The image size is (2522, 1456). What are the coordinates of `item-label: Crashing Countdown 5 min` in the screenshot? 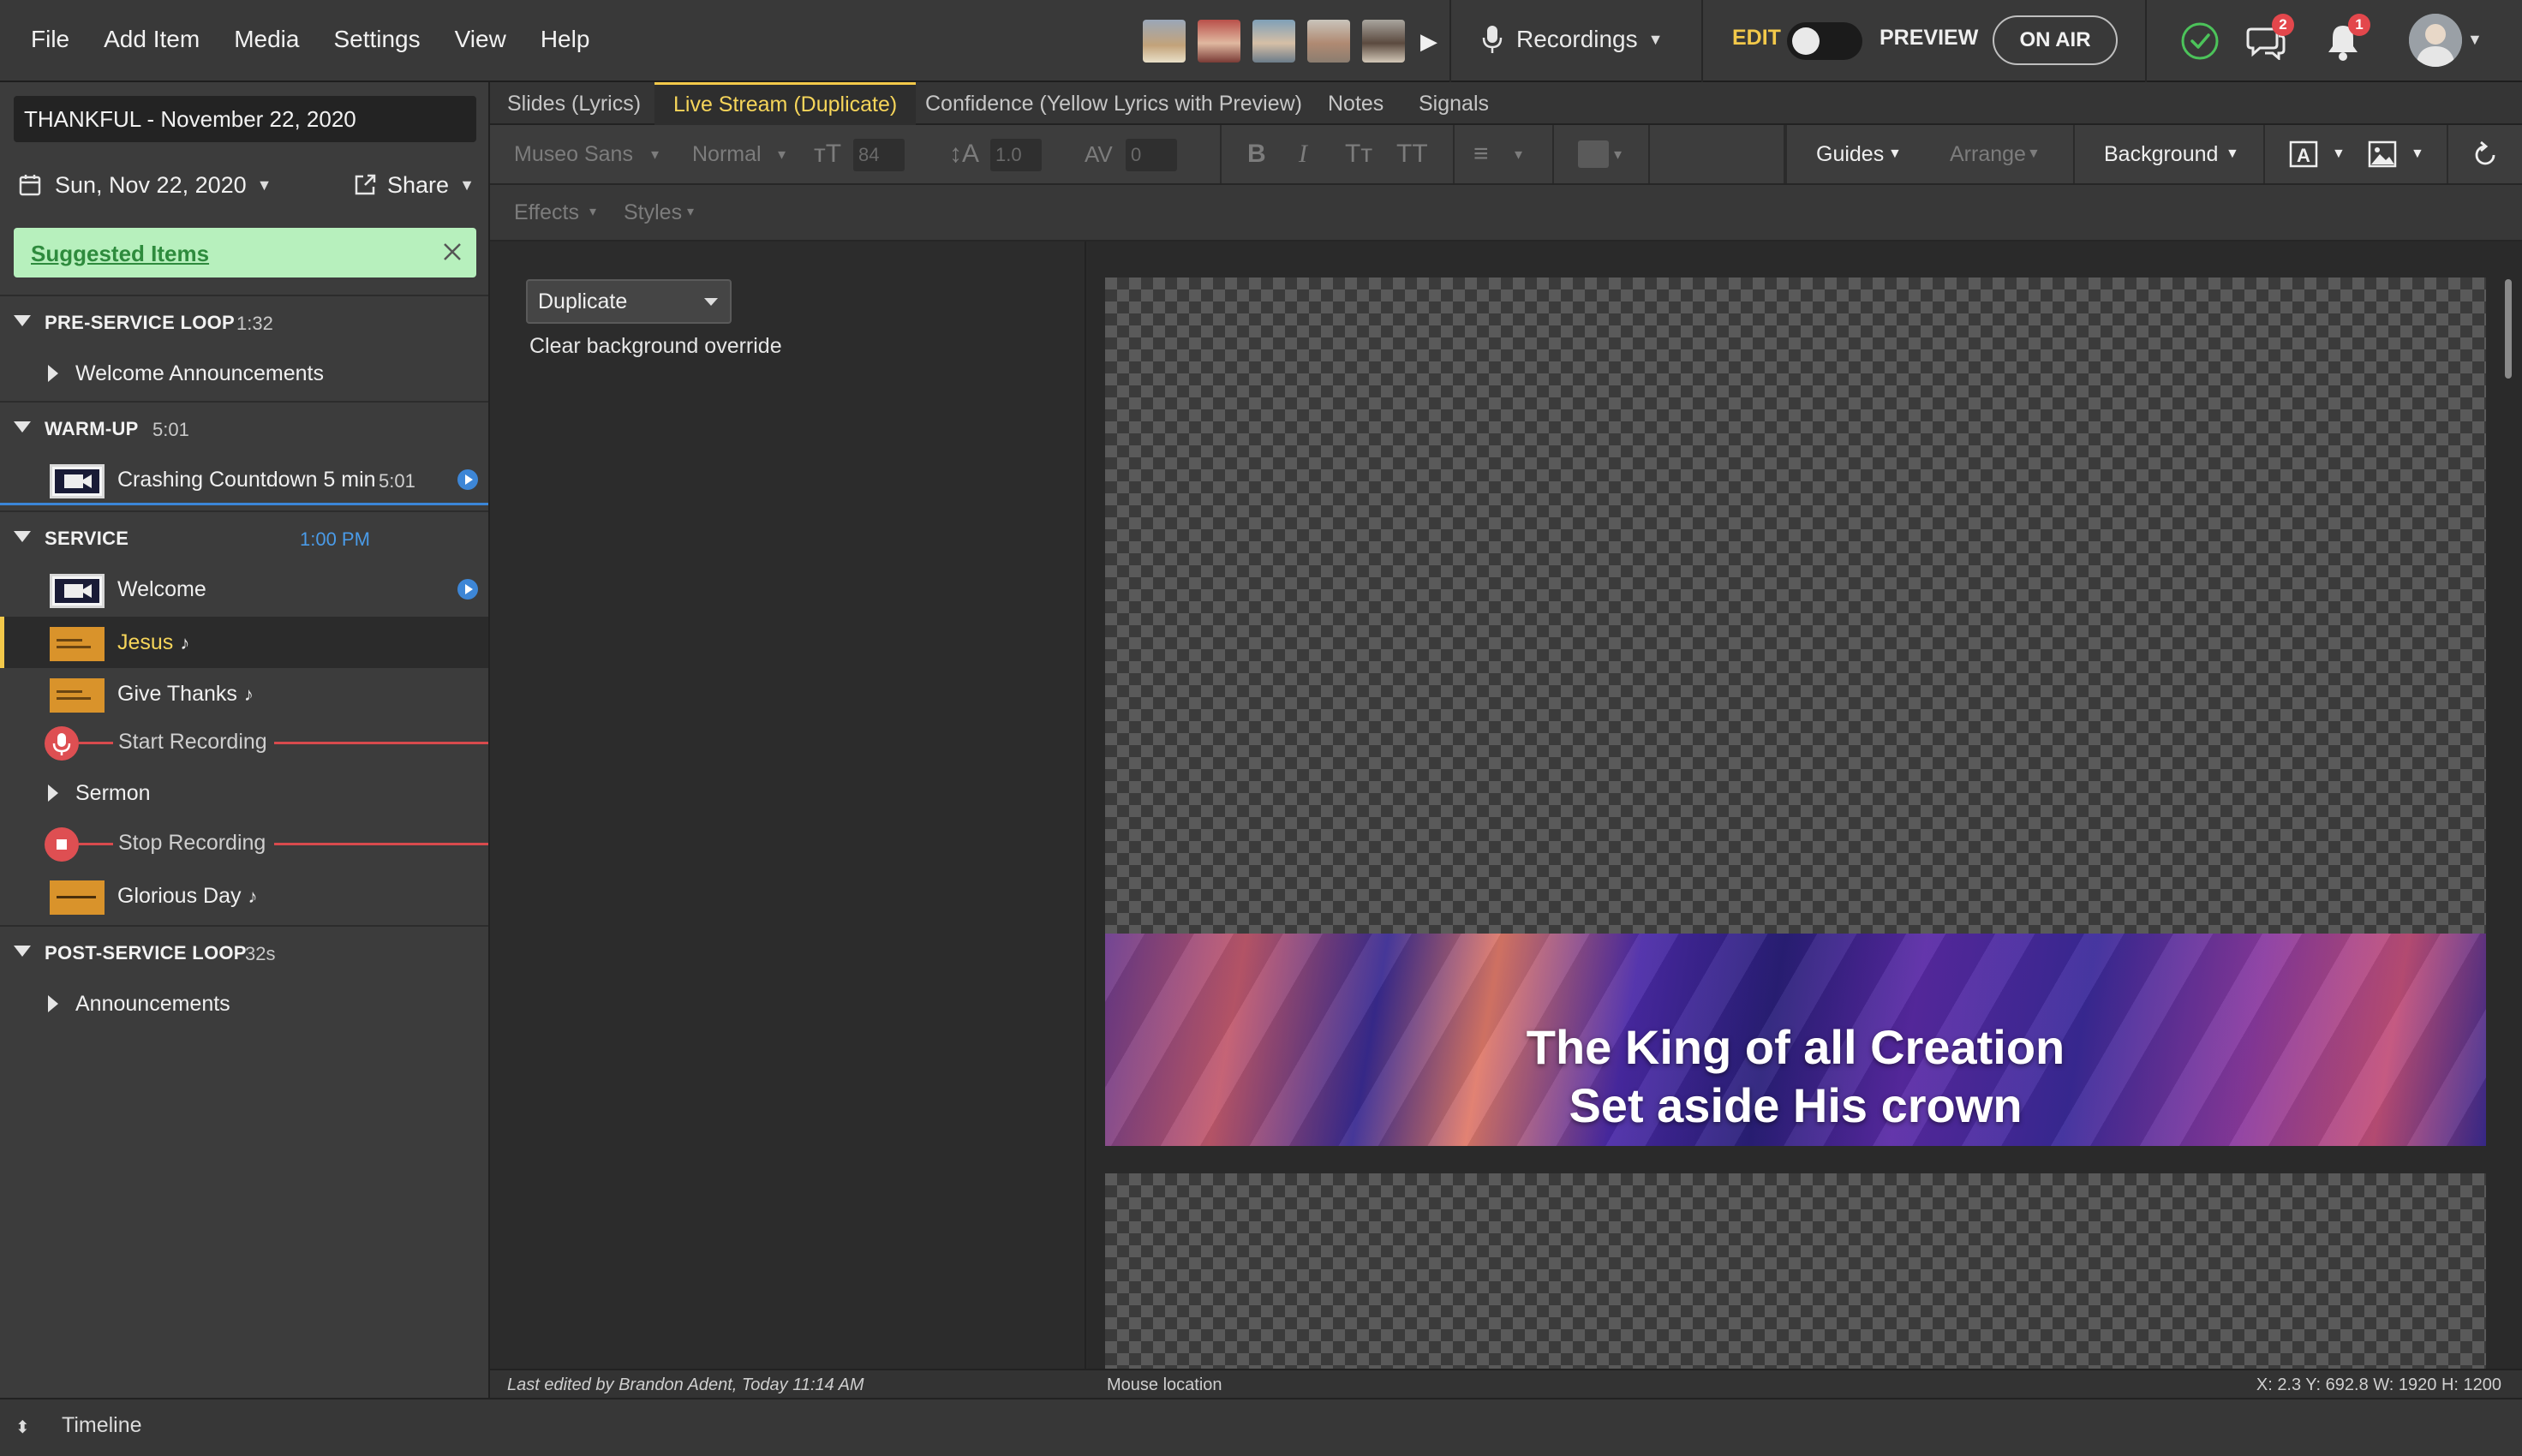 It's located at (246, 480).